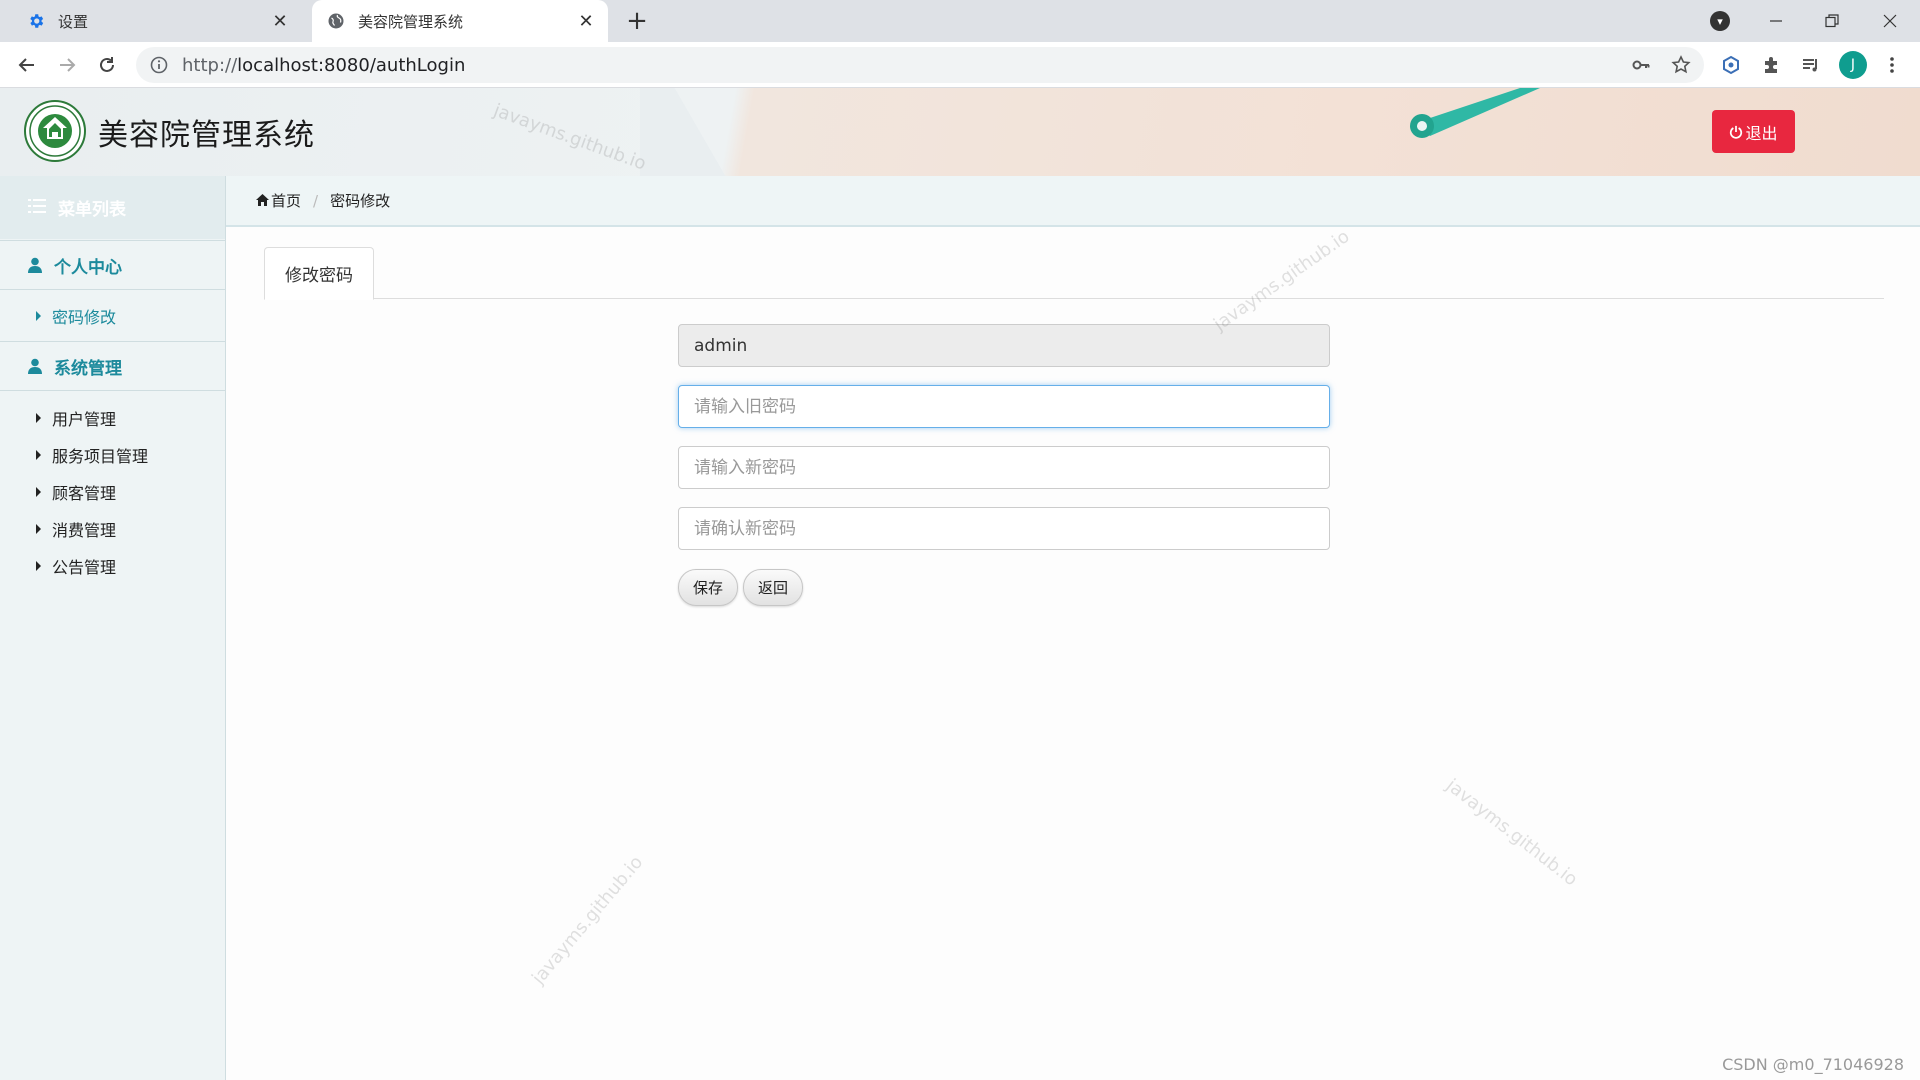 The width and height of the screenshot is (1920, 1080). Describe the element at coordinates (920, 65) in the screenshot. I see `address-bar: http://localhost:8080/authLogin` at that location.